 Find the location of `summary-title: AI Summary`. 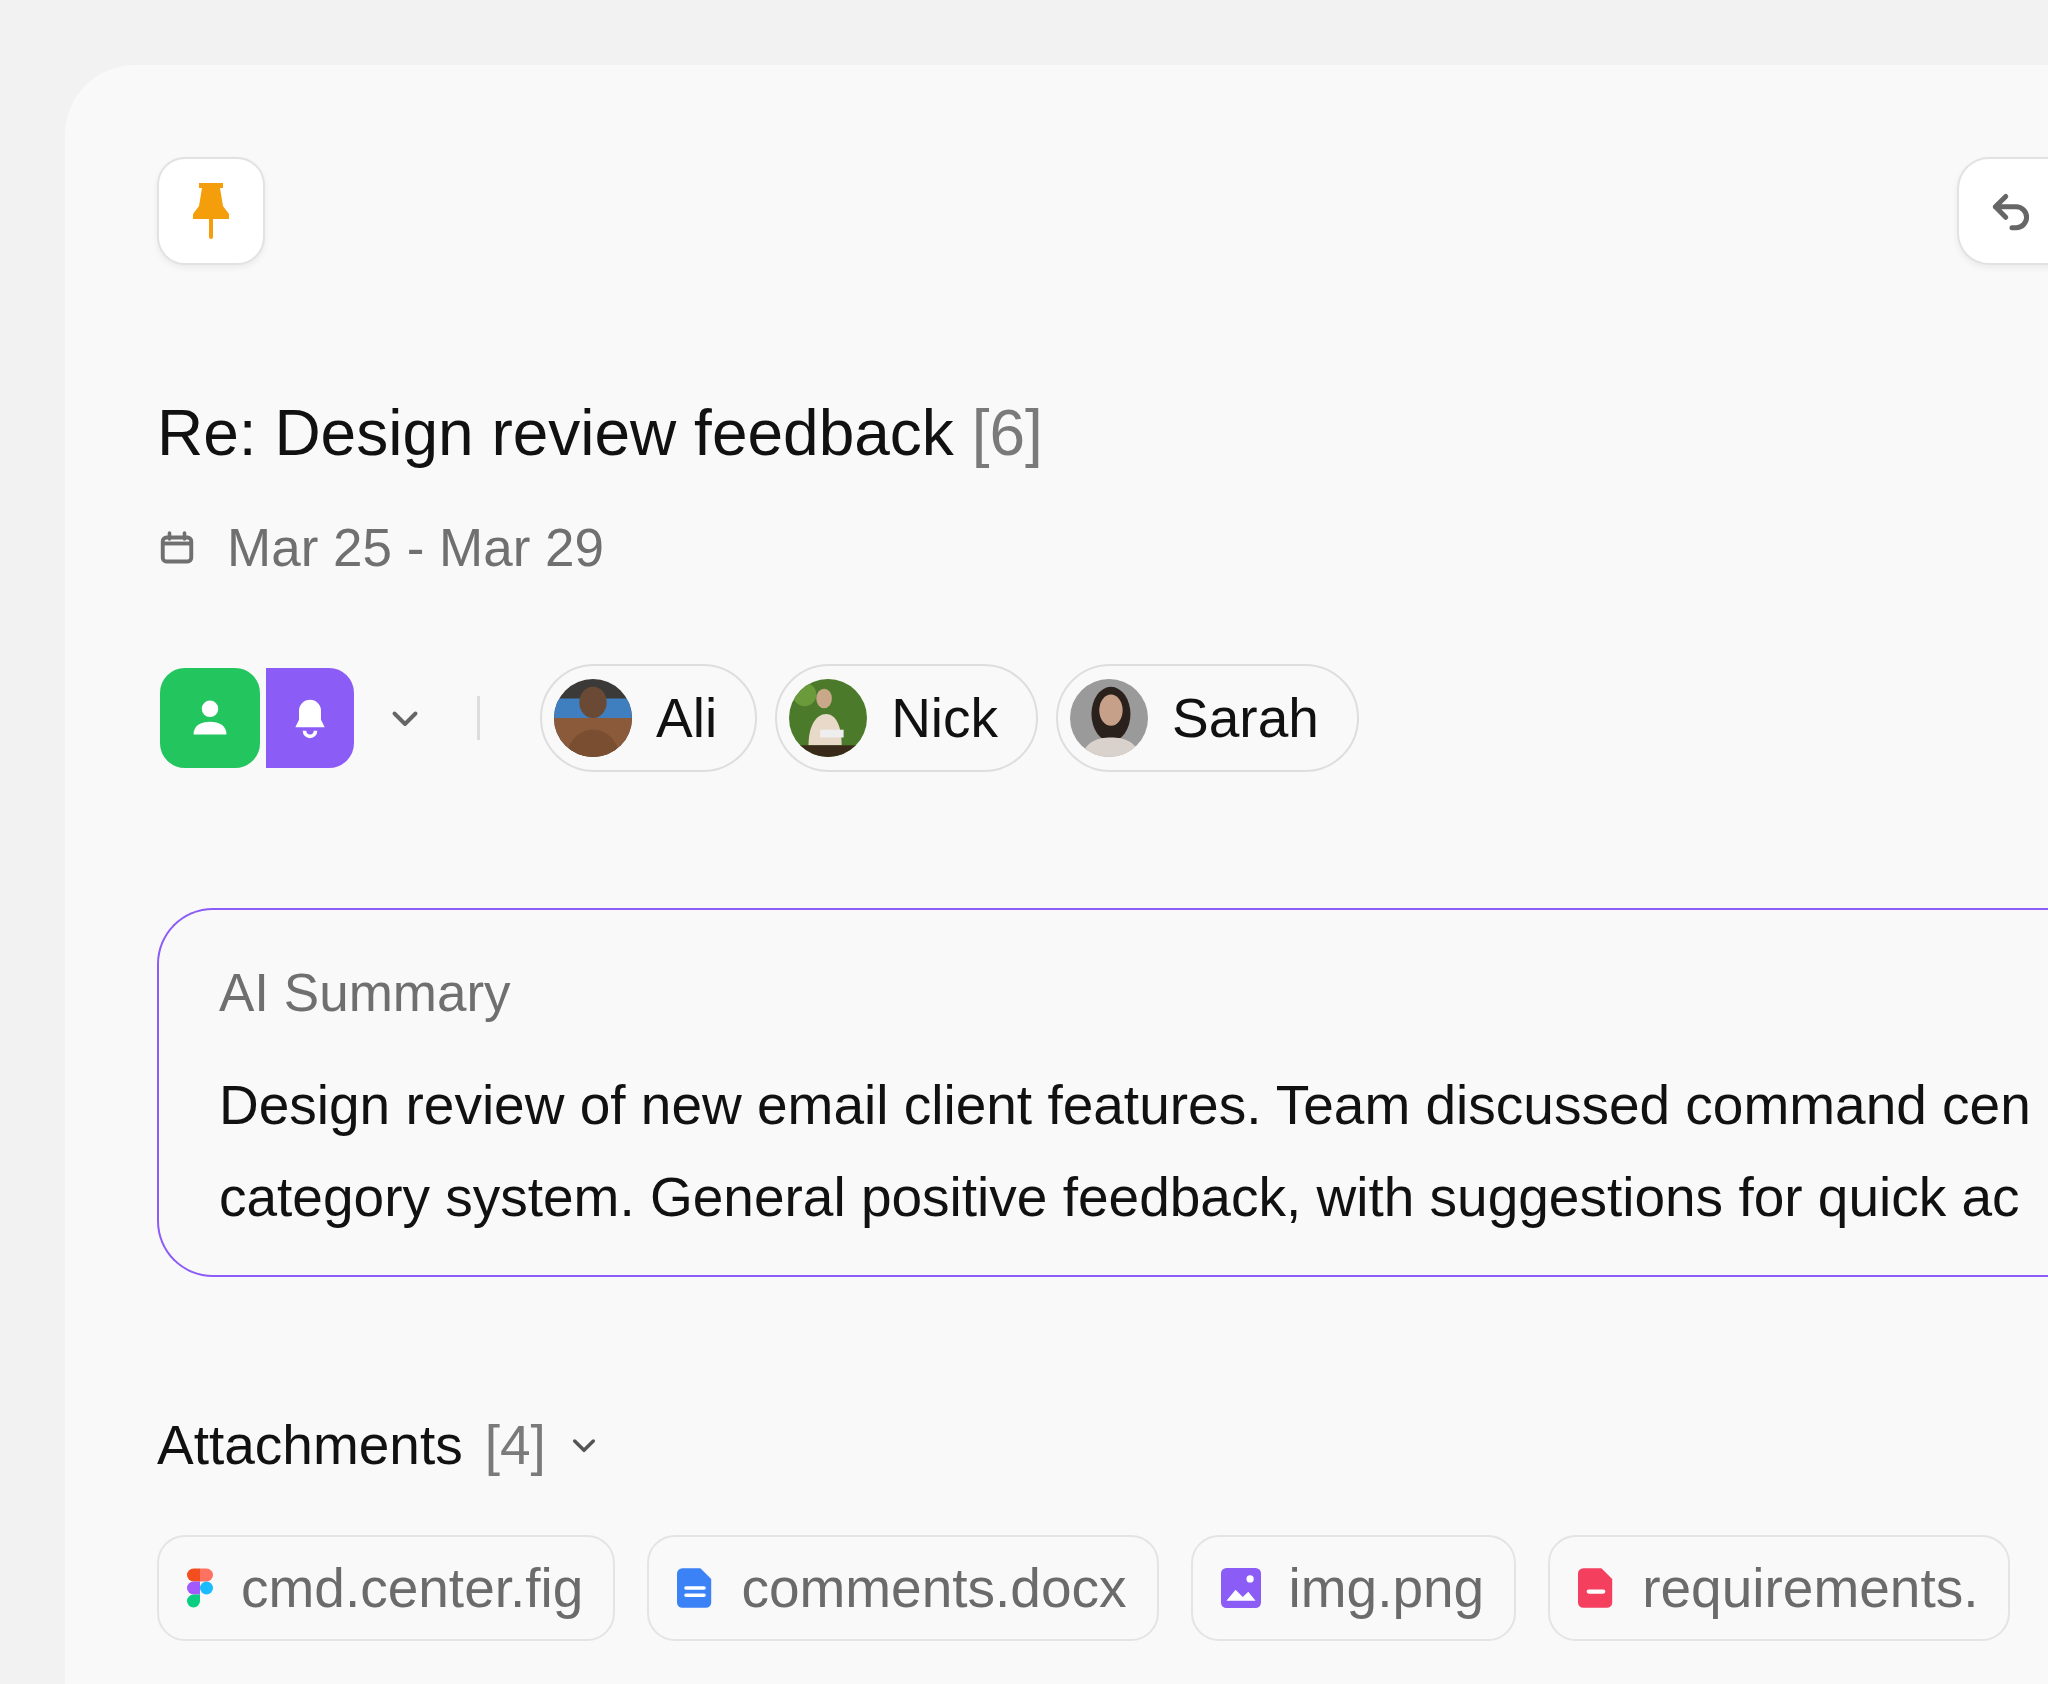

summary-title: AI Summary is located at coordinates (365, 992).